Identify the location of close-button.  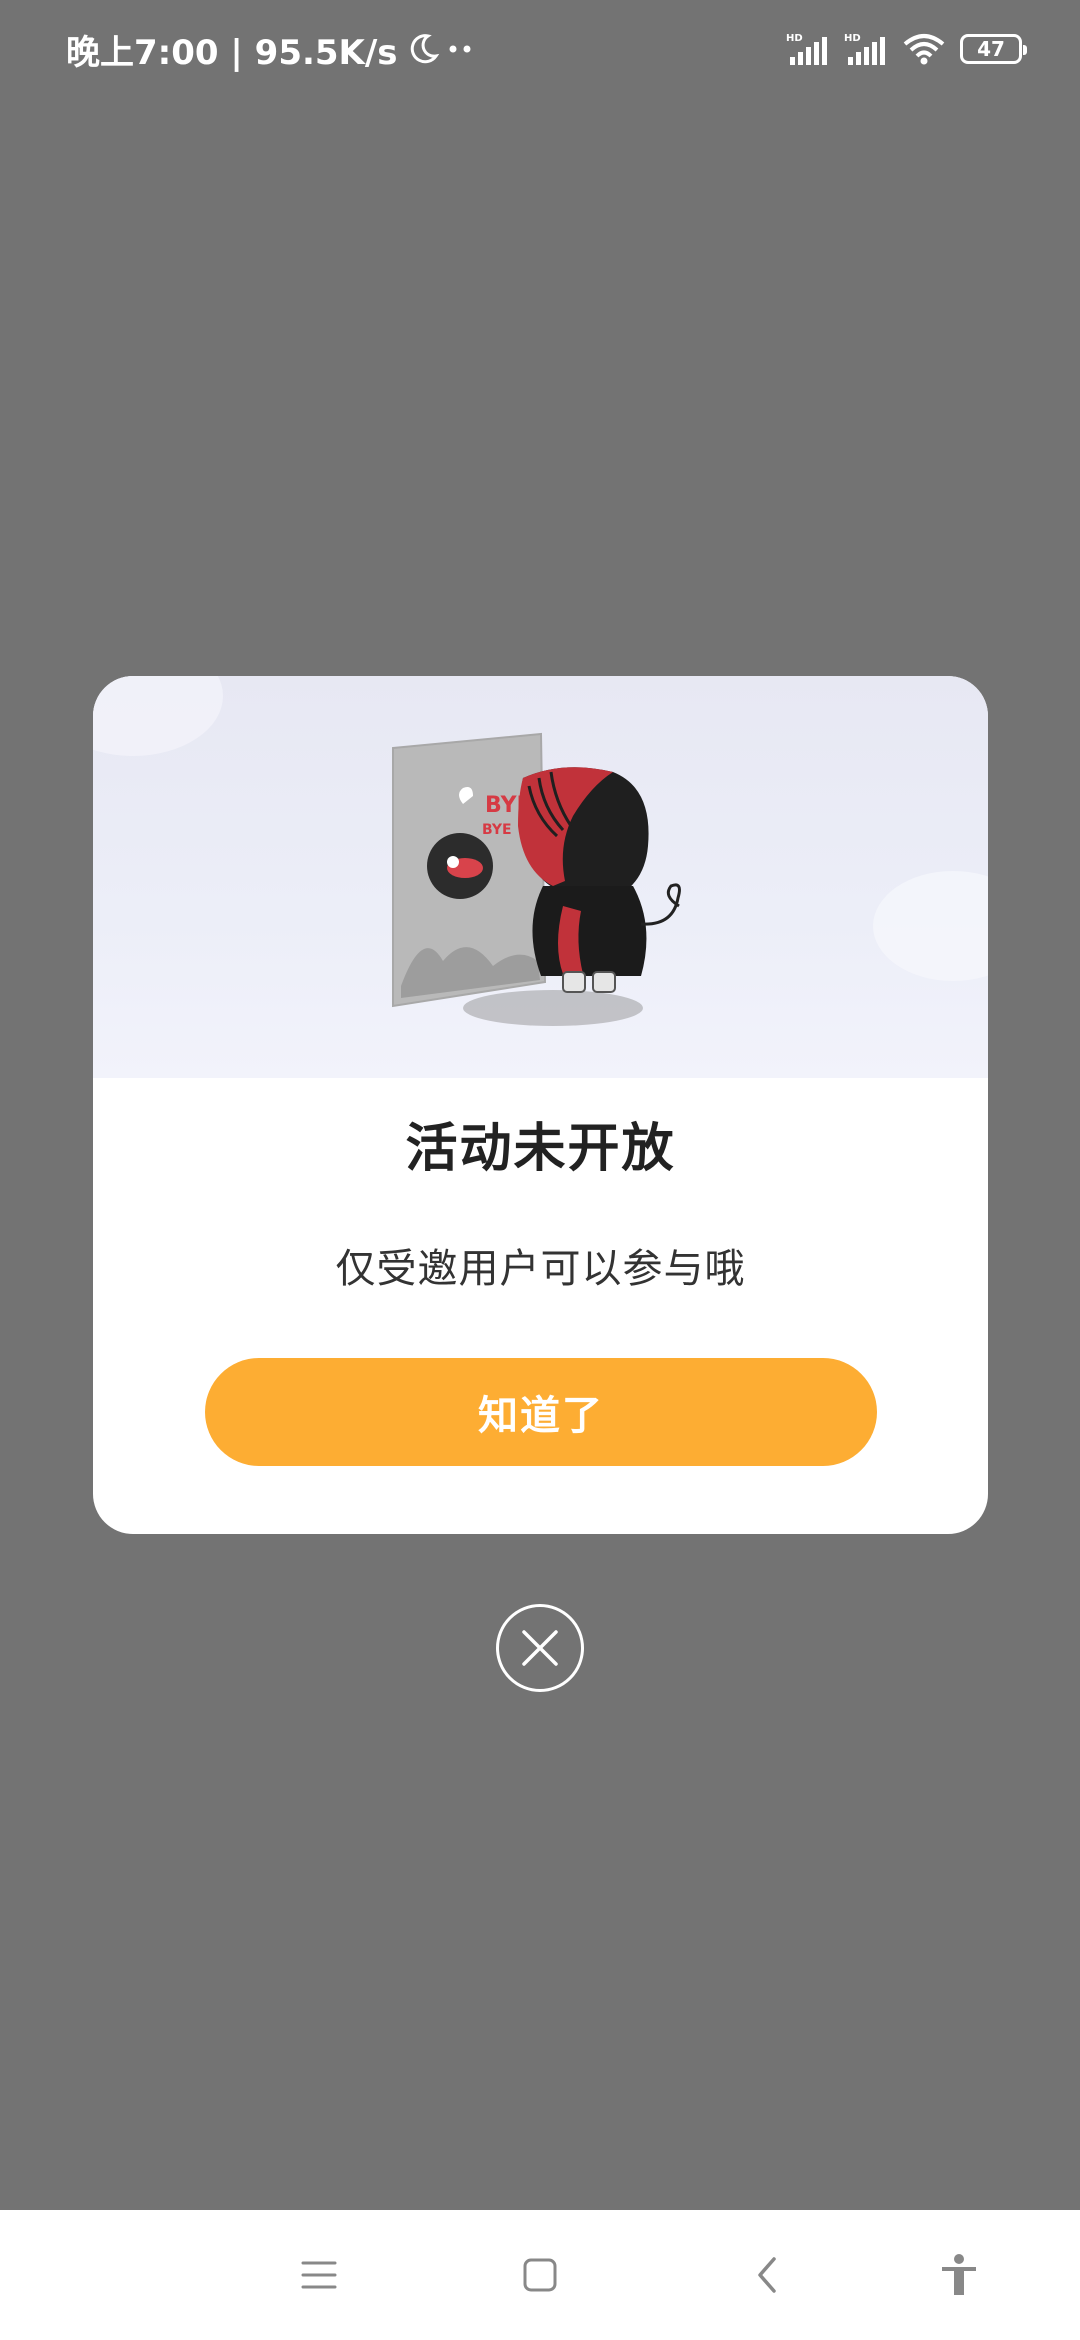
(540, 1648).